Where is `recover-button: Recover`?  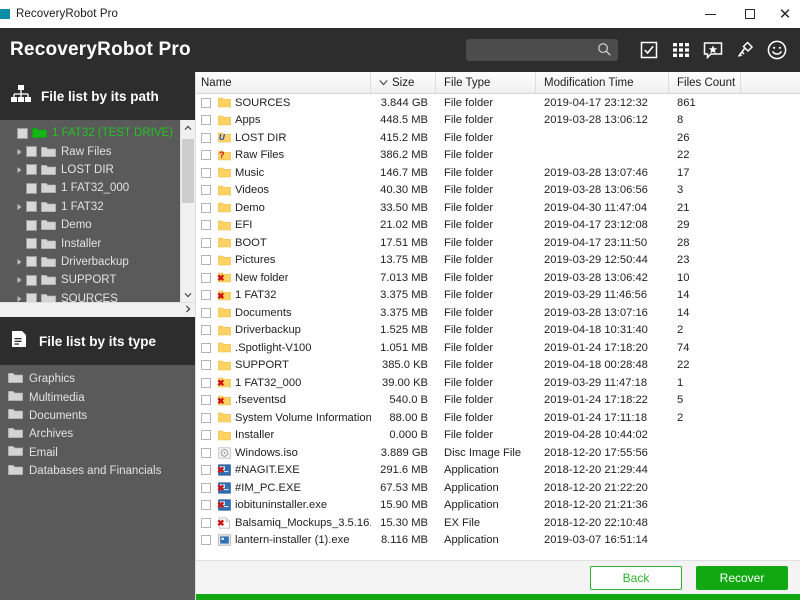 recover-button: Recover is located at coordinates (742, 577).